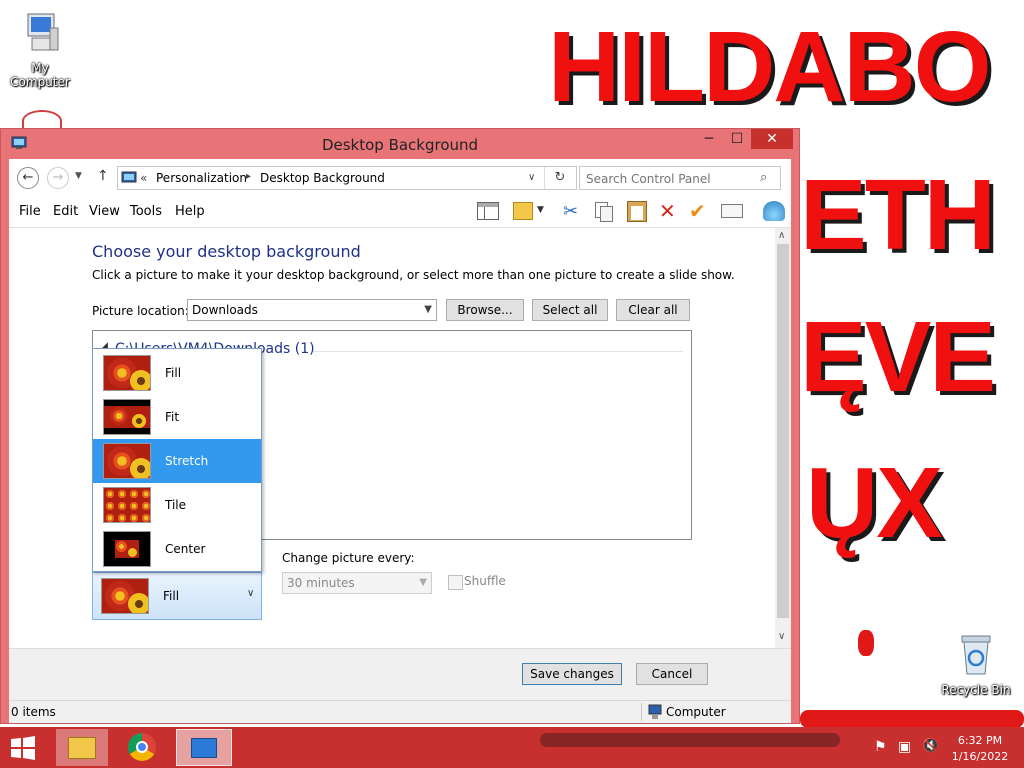 The width and height of the screenshot is (1024, 768). What do you see at coordinates (400, 144) in the screenshot?
I see `title-bar: Desktop Background ─ ☐ ✕` at bounding box center [400, 144].